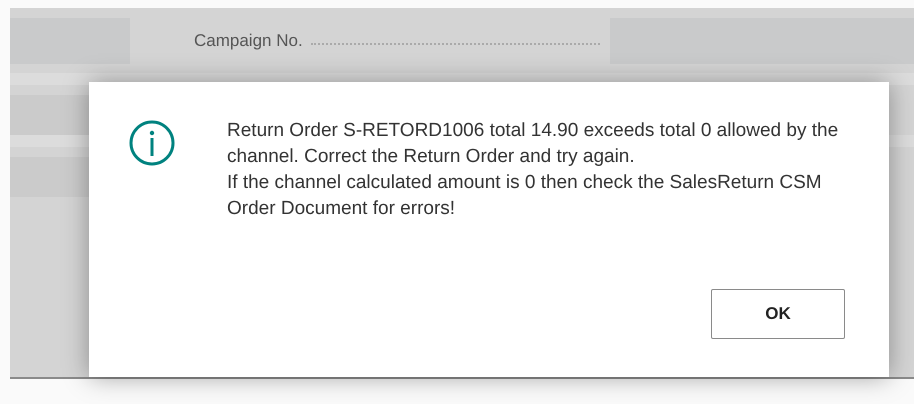 This screenshot has width=914, height=404. What do you see at coordinates (152, 143) in the screenshot?
I see `info-icon` at bounding box center [152, 143].